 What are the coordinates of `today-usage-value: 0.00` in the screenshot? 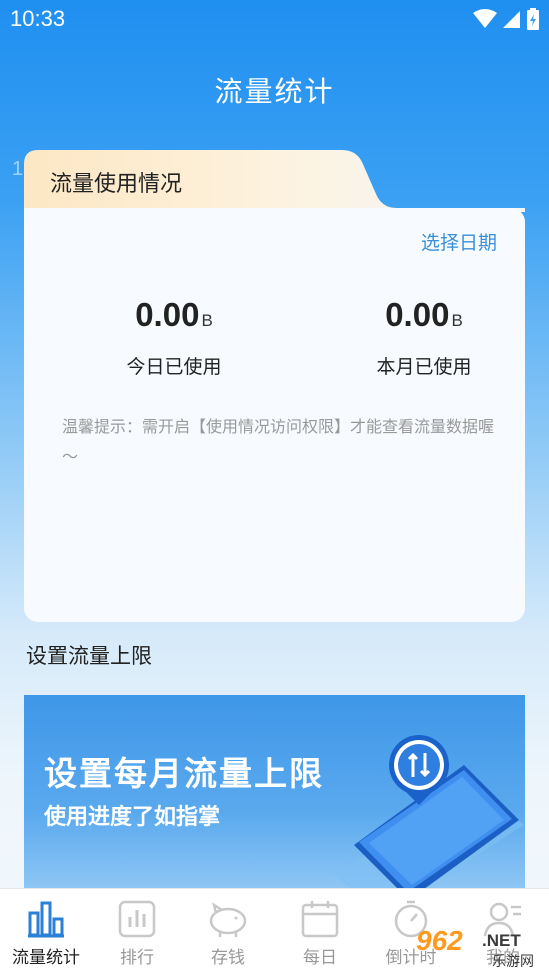 It's located at (167, 314).